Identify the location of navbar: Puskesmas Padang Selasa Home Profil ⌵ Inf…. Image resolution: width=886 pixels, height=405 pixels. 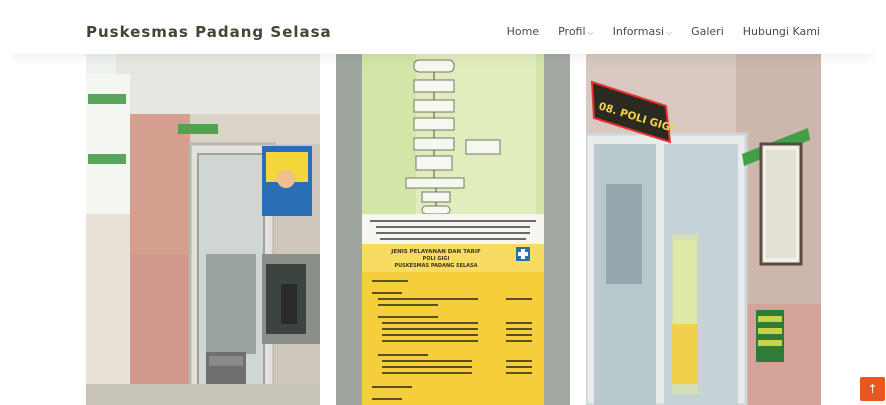
(443, 32).